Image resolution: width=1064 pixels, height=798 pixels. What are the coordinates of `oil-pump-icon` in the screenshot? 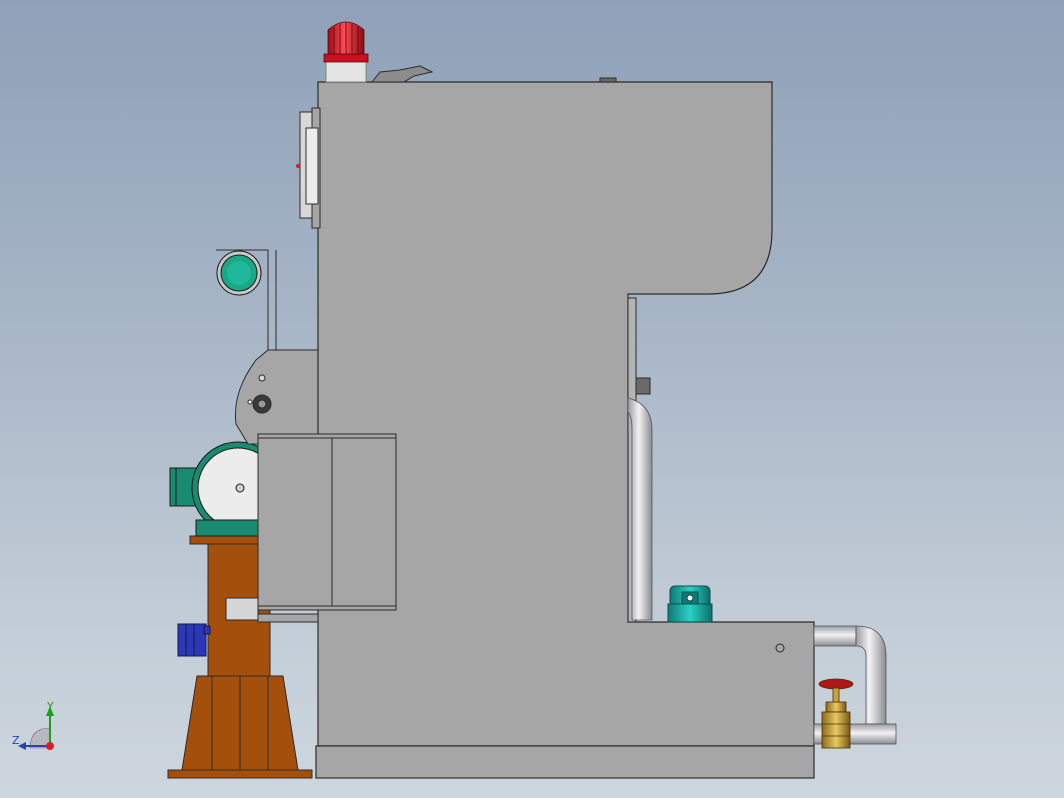 It's located at (690, 604).